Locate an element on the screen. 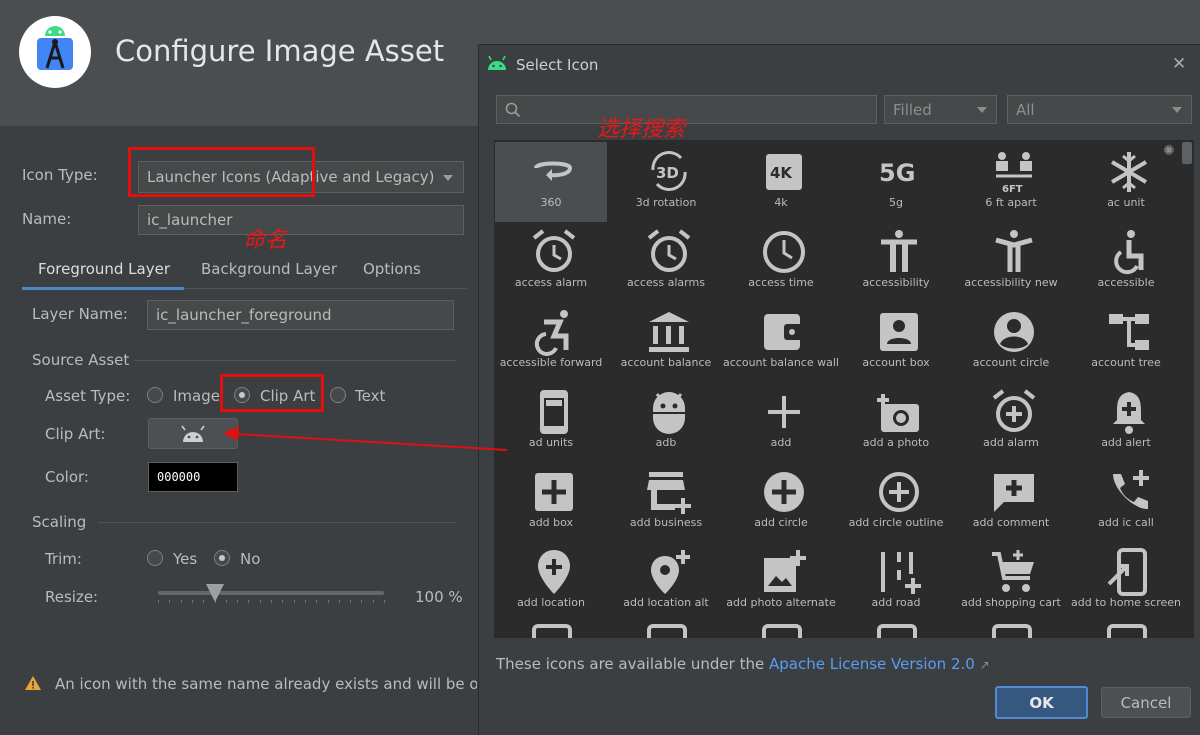 Image resolution: width=1200 pixels, height=735 pixels. annotation-box-clip-art is located at coordinates (272, 393).